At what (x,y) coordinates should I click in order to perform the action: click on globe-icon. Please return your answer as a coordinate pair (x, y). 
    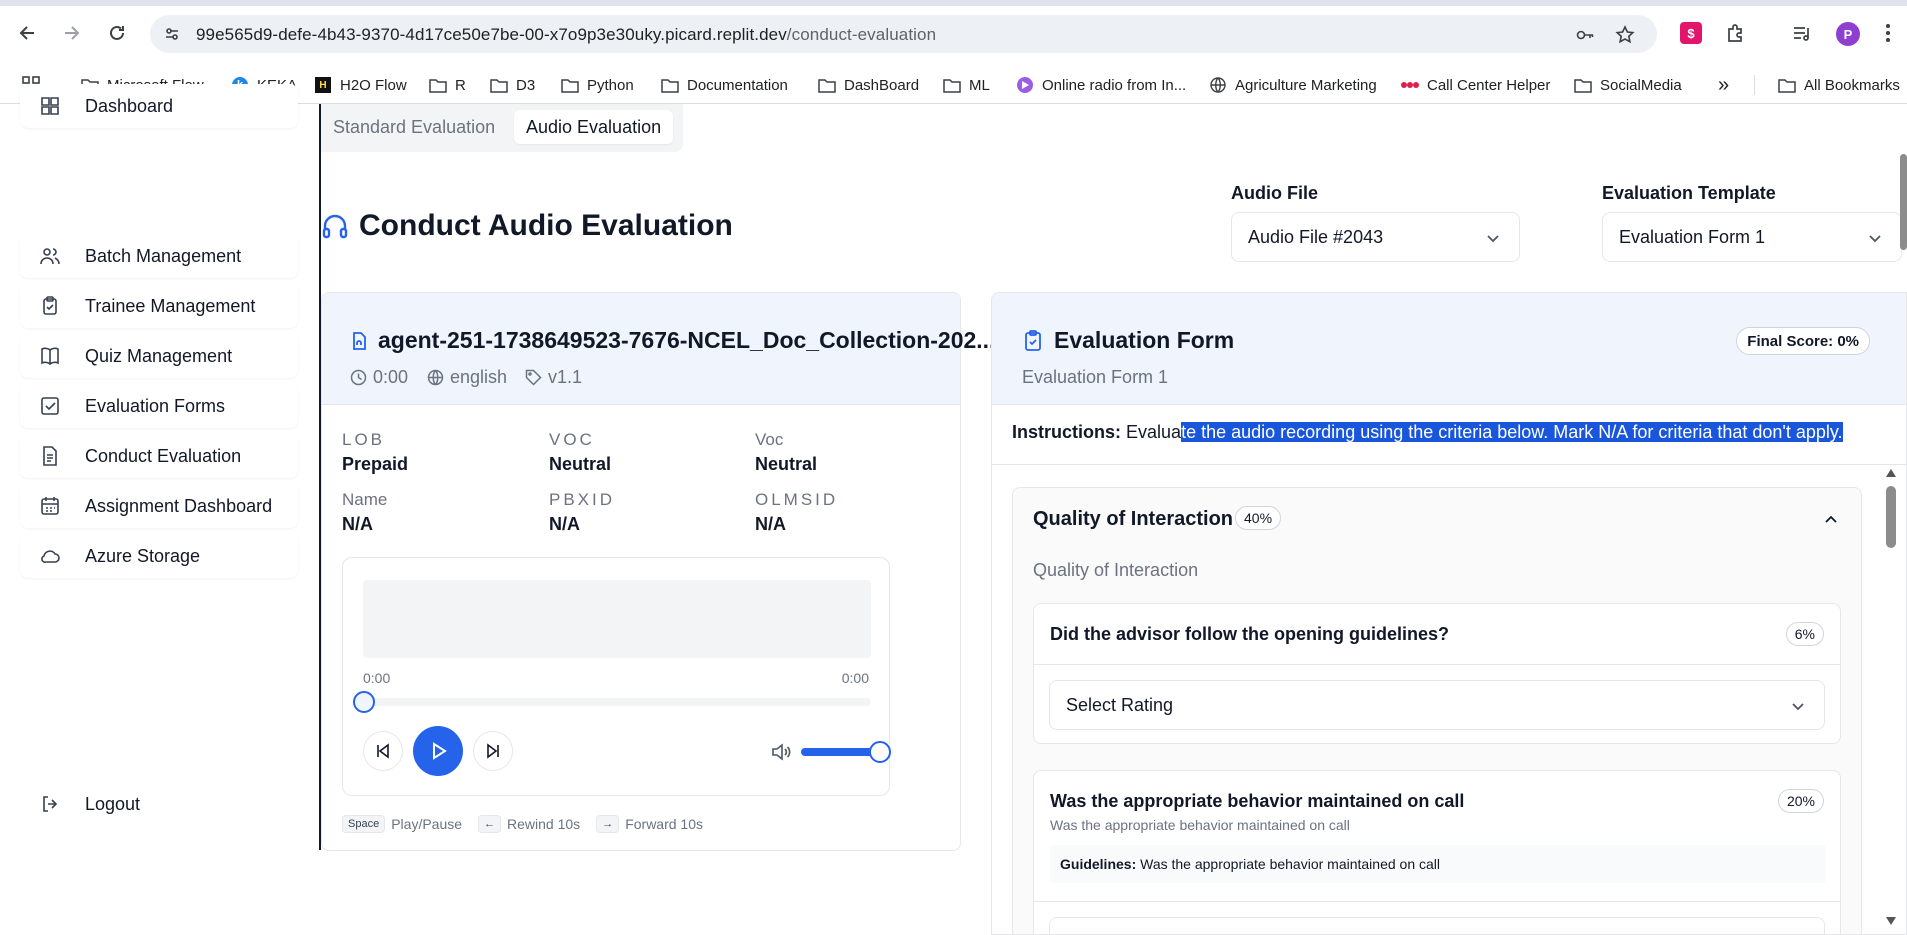
    Looking at the image, I should click on (1218, 85).